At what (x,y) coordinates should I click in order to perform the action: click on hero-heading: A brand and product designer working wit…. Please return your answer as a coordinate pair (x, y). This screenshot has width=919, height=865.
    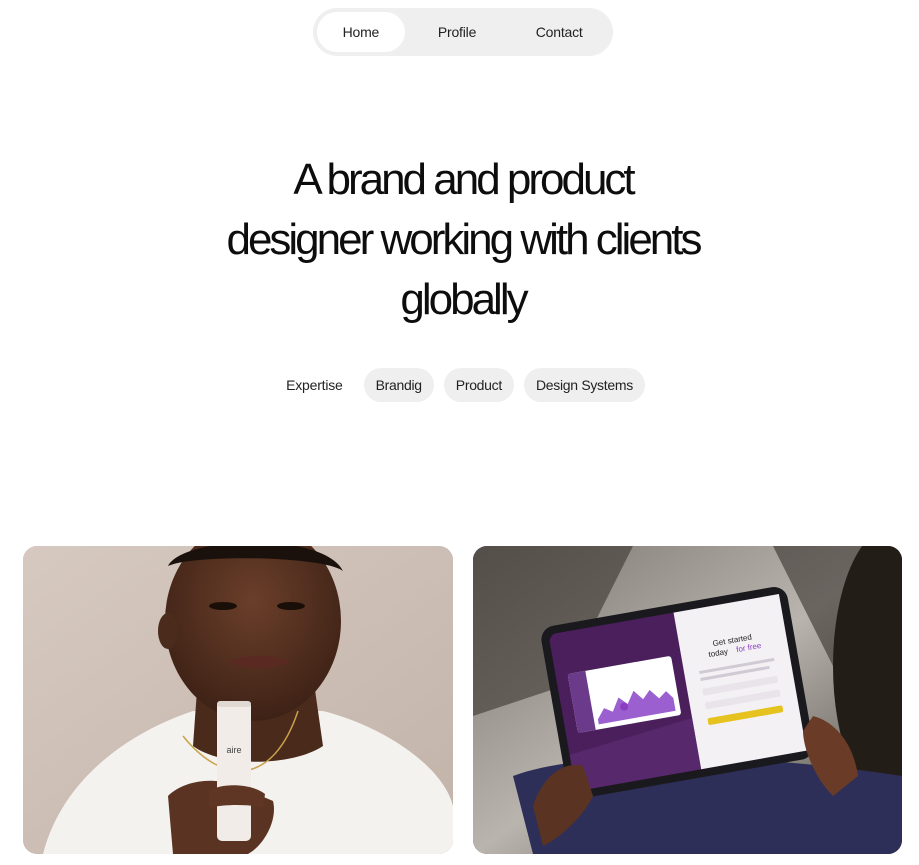
    Looking at the image, I should click on (463, 240).